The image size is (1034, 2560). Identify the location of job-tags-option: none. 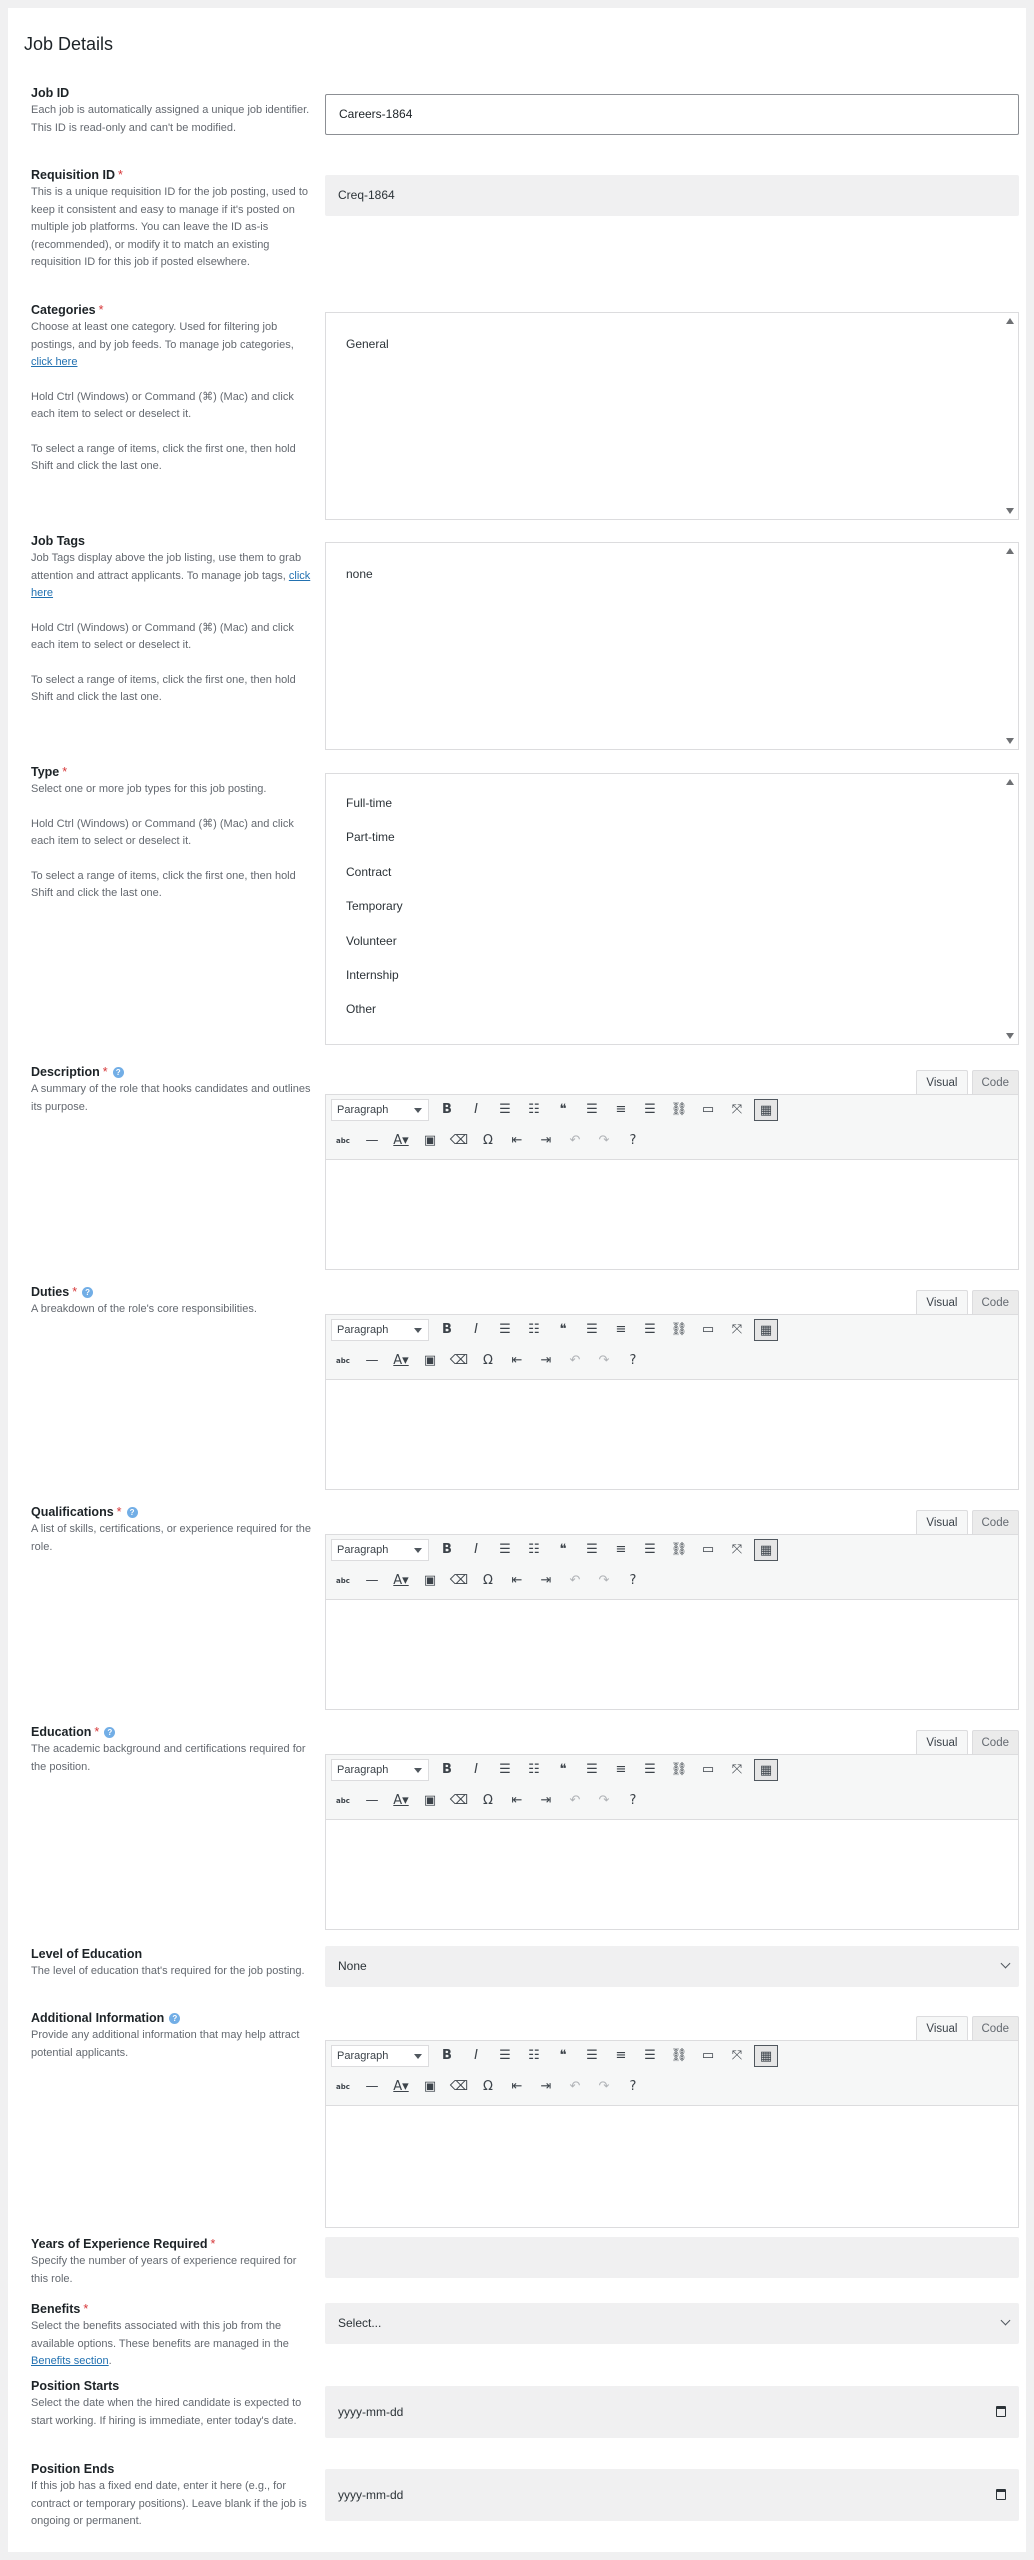
(672, 574).